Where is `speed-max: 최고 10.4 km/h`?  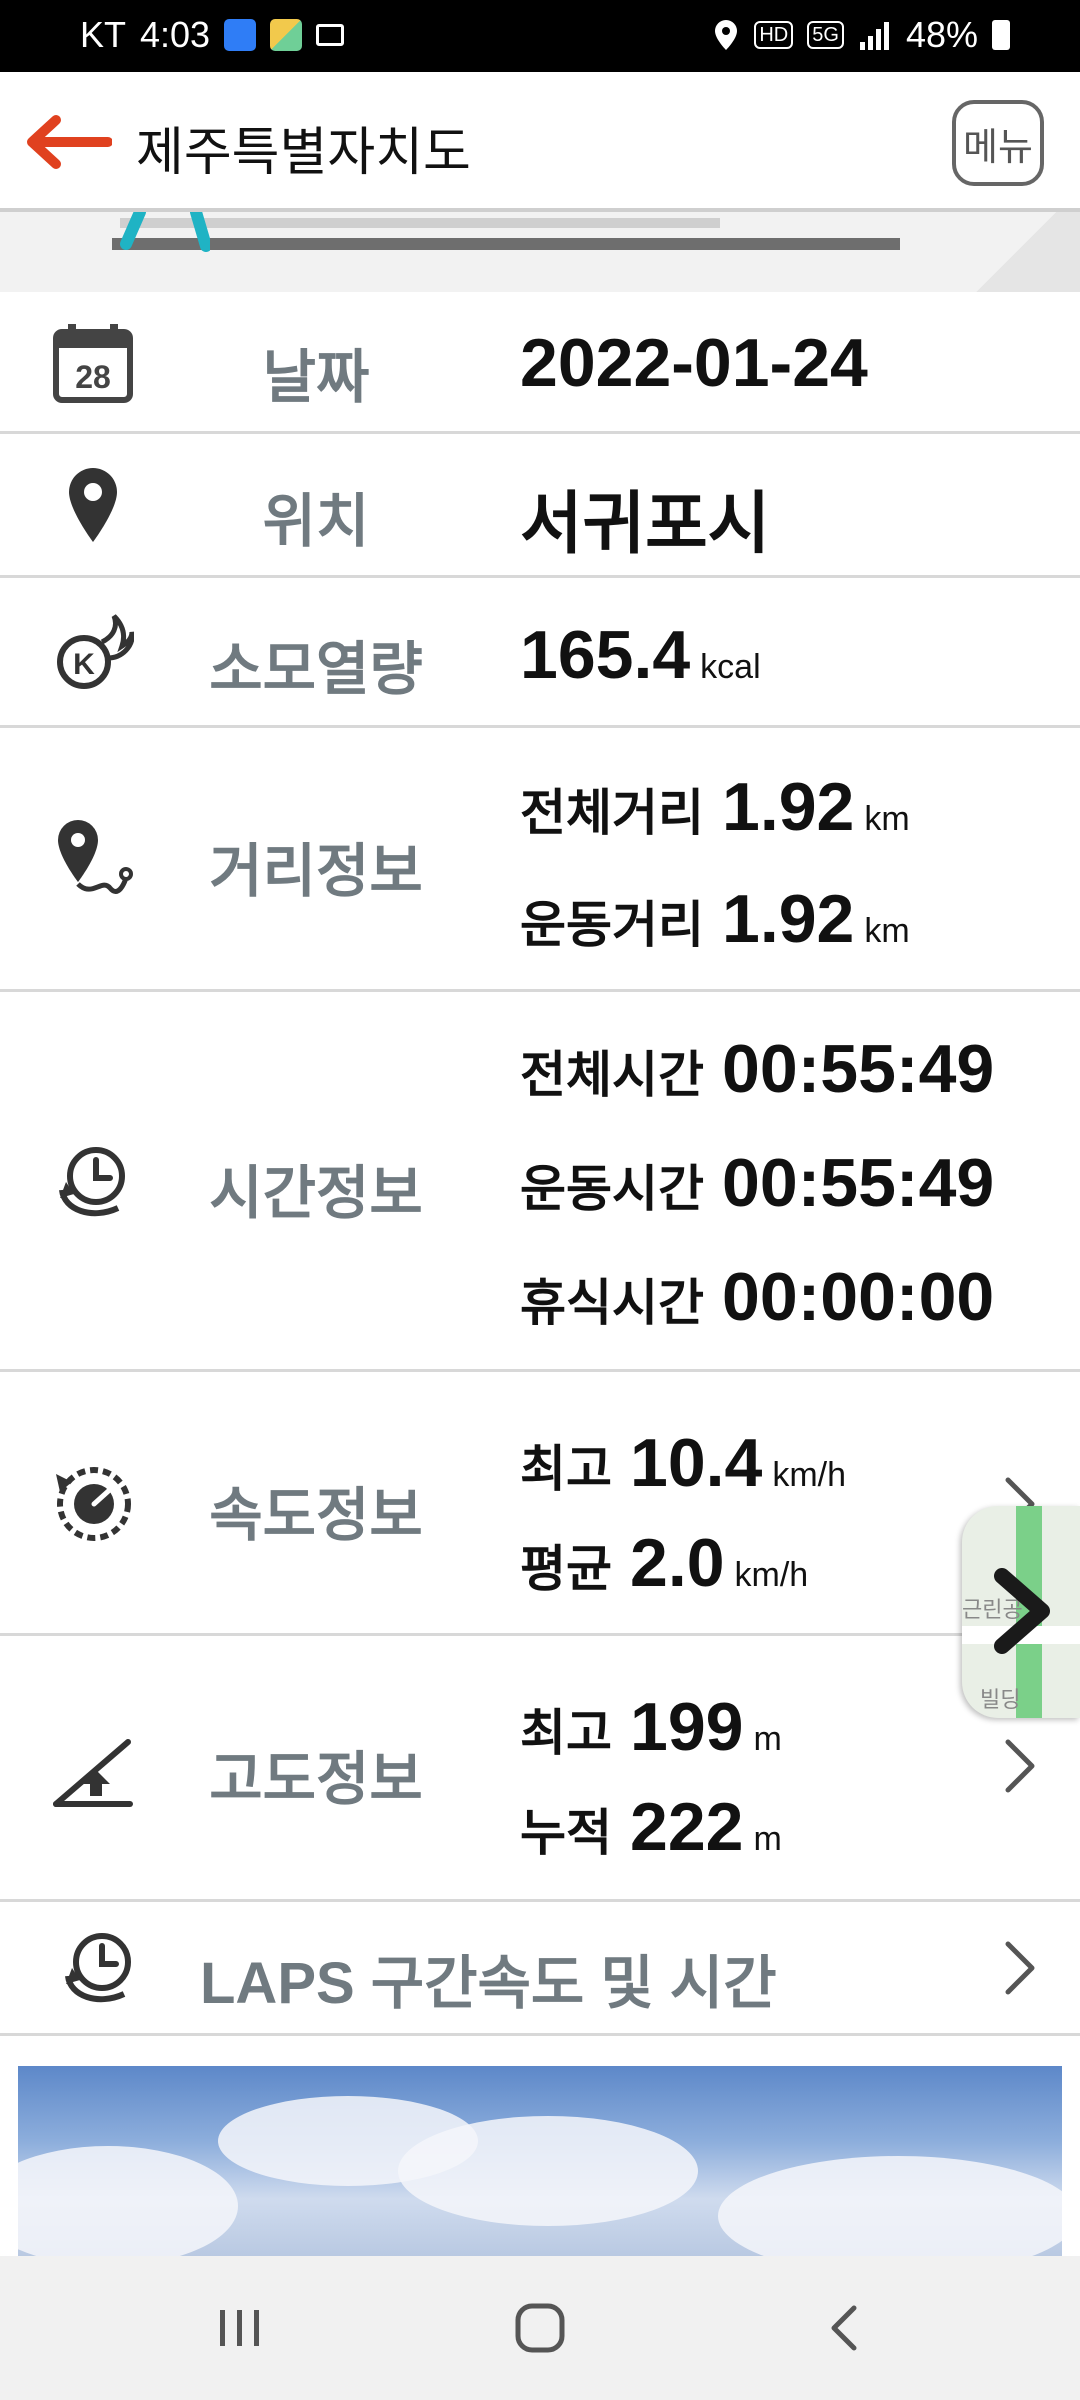
speed-max: 최고 10.4 km/h is located at coordinates (683, 1463).